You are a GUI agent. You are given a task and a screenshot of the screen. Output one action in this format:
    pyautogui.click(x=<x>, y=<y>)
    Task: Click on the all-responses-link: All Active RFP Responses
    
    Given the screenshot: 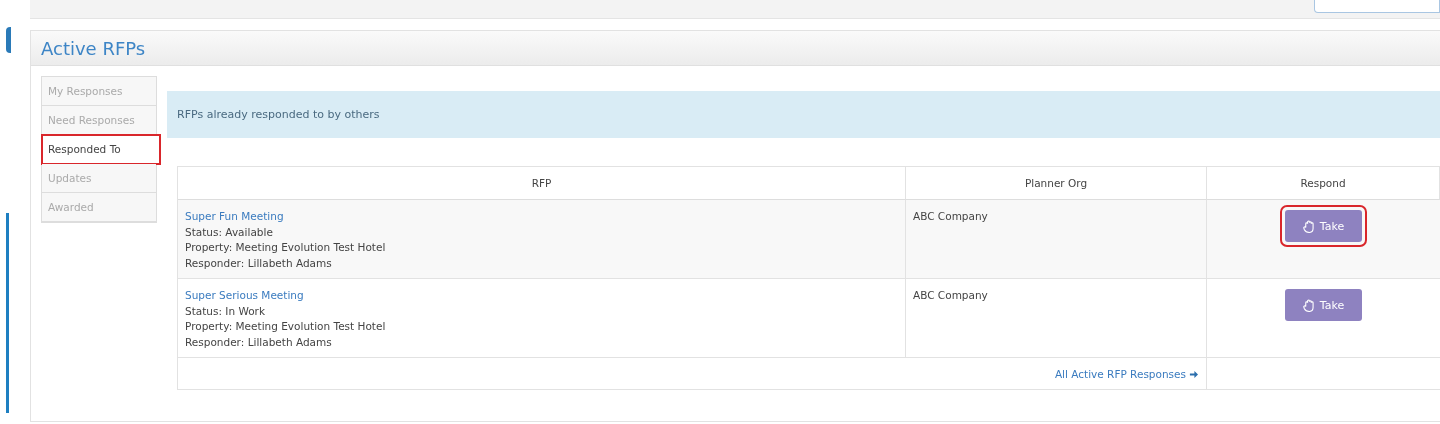 What is the action you would take?
    pyautogui.click(x=1126, y=373)
    